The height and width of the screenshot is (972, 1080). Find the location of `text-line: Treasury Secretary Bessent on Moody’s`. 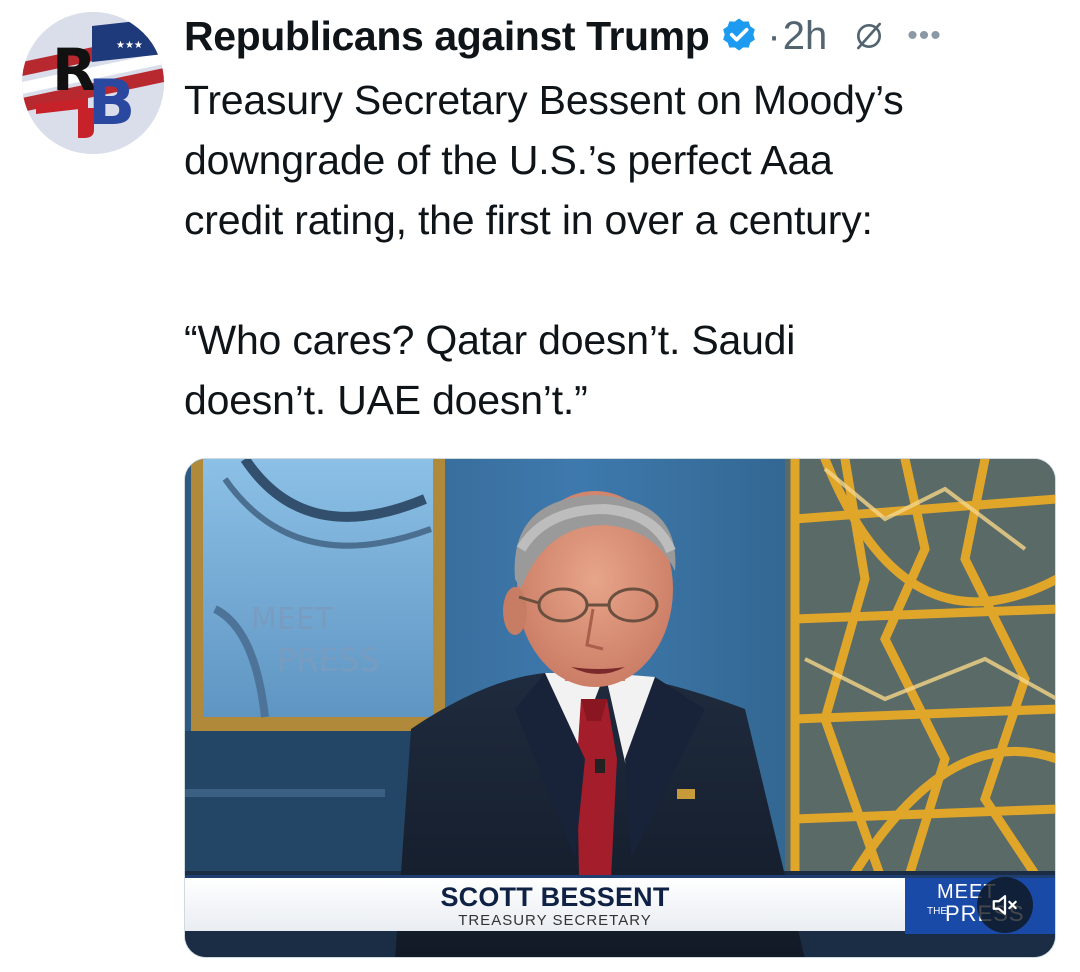

text-line: Treasury Secretary Bessent on Moody’s is located at coordinates (544, 100).